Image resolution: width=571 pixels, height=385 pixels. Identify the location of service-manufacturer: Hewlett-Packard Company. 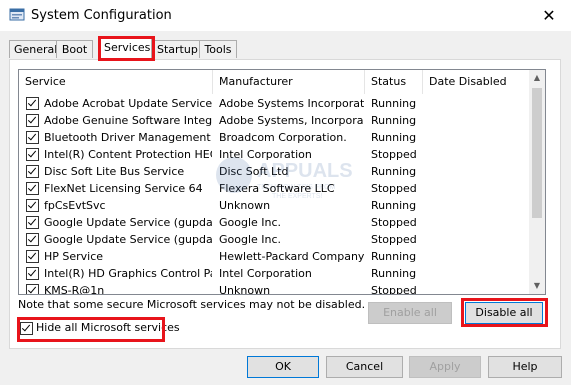
(291, 256).